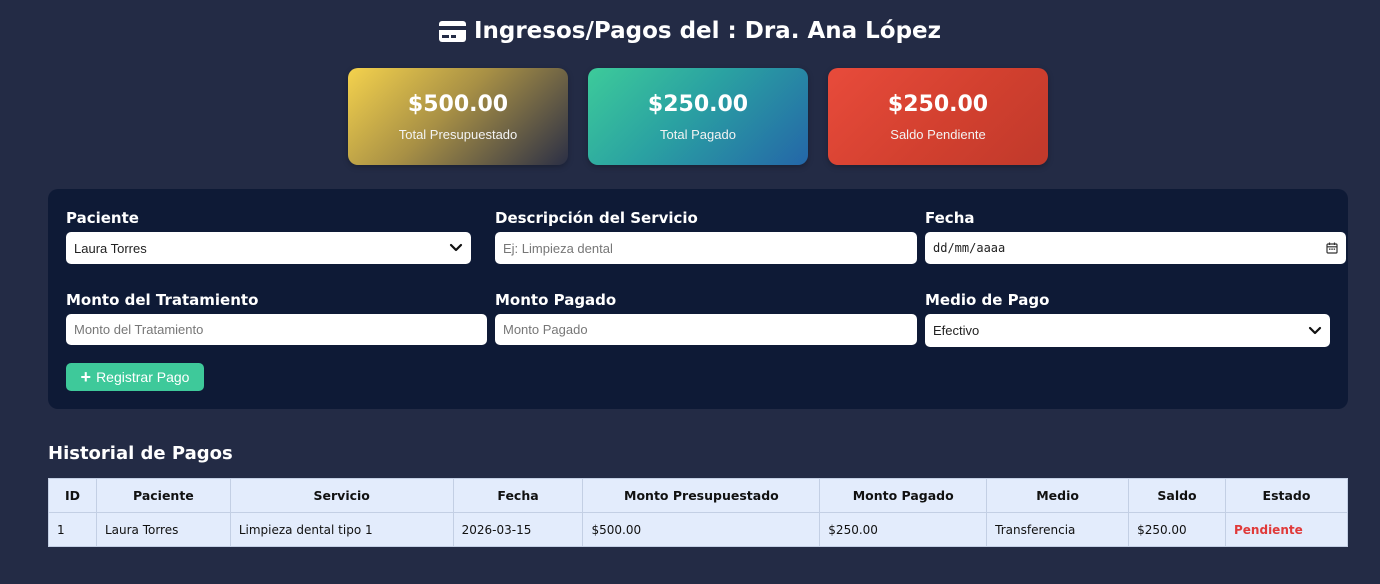 This screenshot has height=584, width=1380. What do you see at coordinates (556, 300) in the screenshot?
I see `paid-amount-label: Monto Pagado` at bounding box center [556, 300].